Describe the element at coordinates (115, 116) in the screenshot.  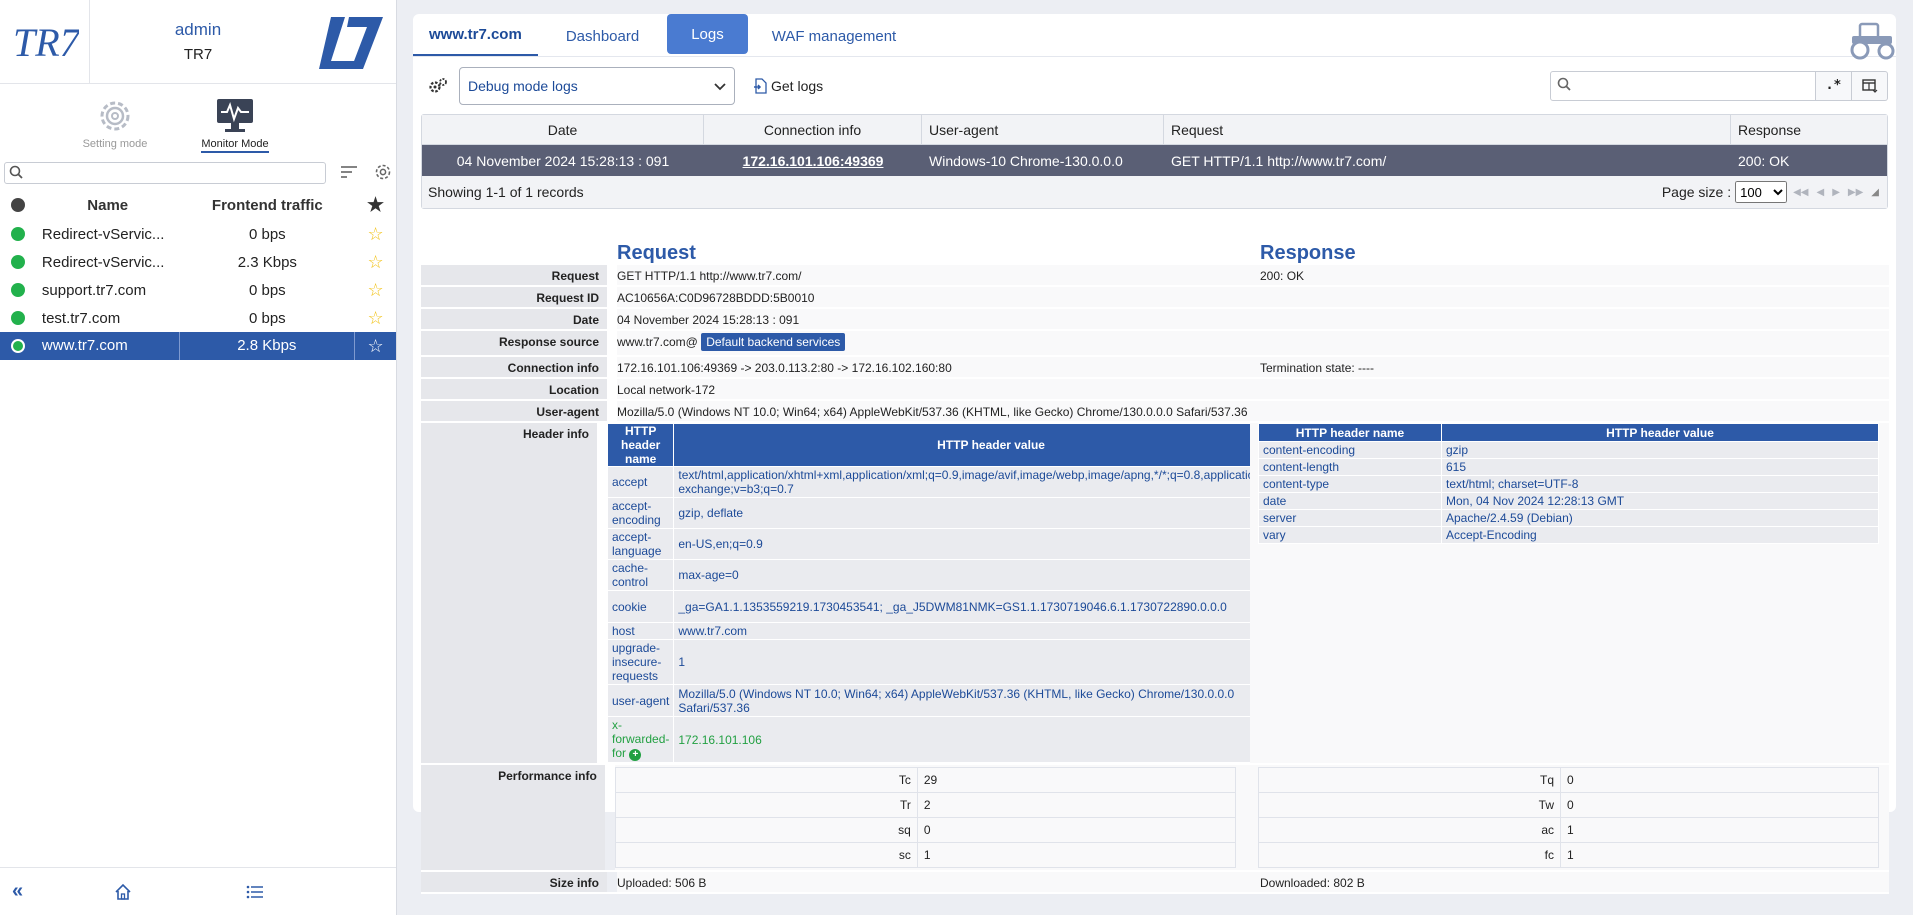
I see `gear-icon` at that location.